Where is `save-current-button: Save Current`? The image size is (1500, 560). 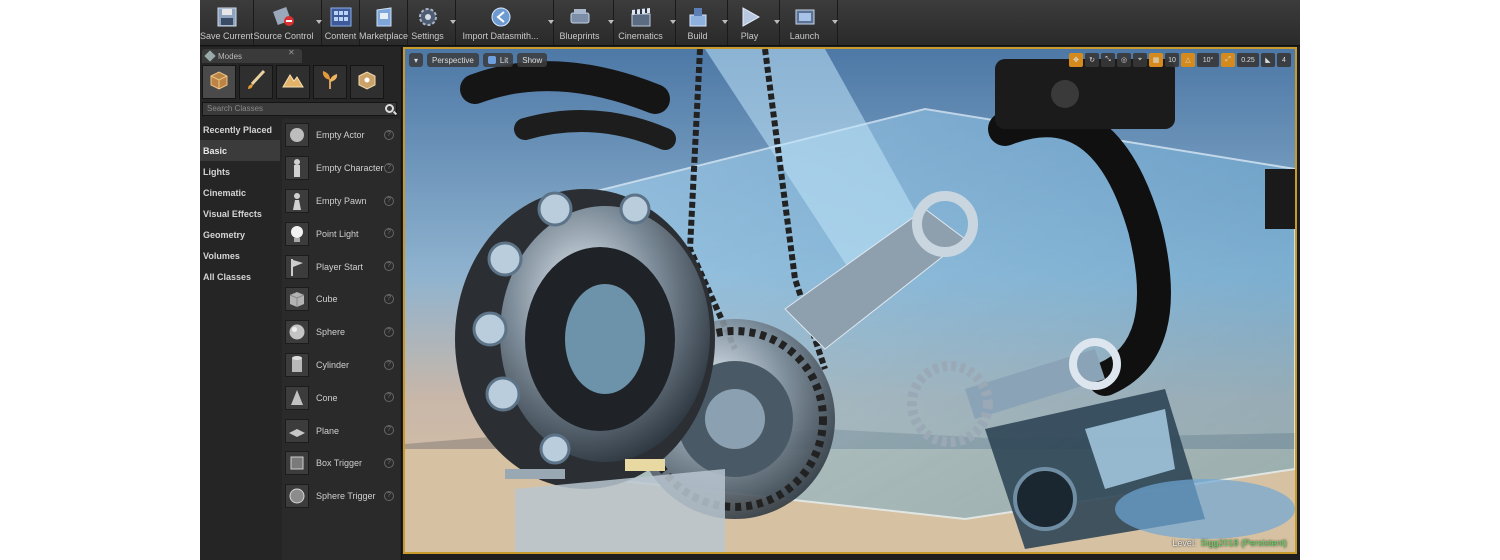
save-current-button: Save Current is located at coordinates (227, 22).